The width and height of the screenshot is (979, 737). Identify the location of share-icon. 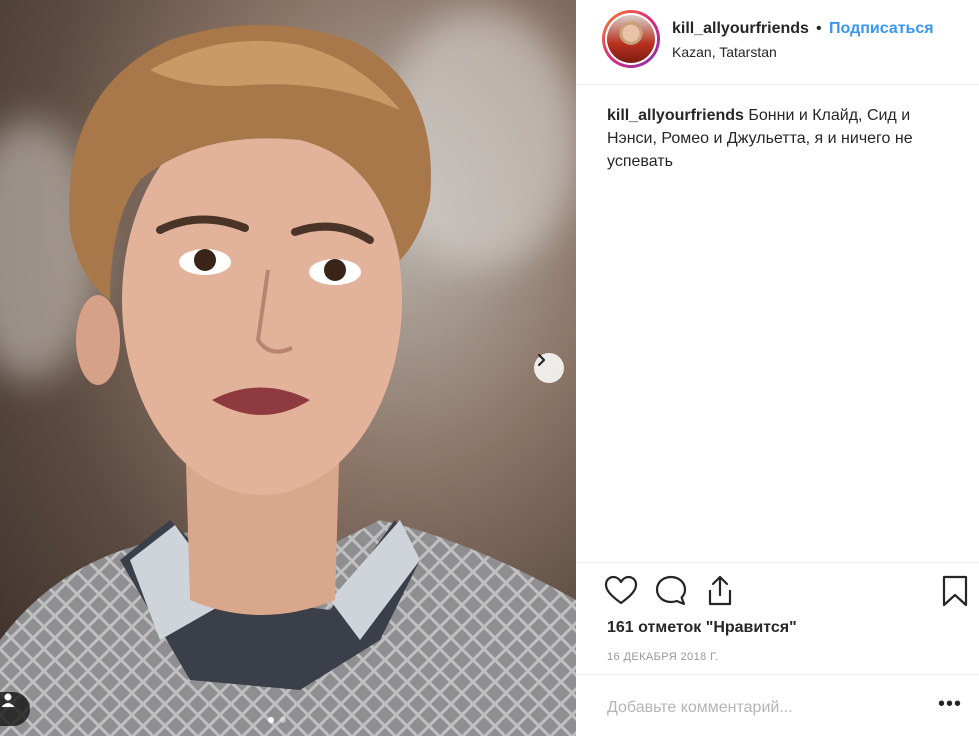
(720, 591).